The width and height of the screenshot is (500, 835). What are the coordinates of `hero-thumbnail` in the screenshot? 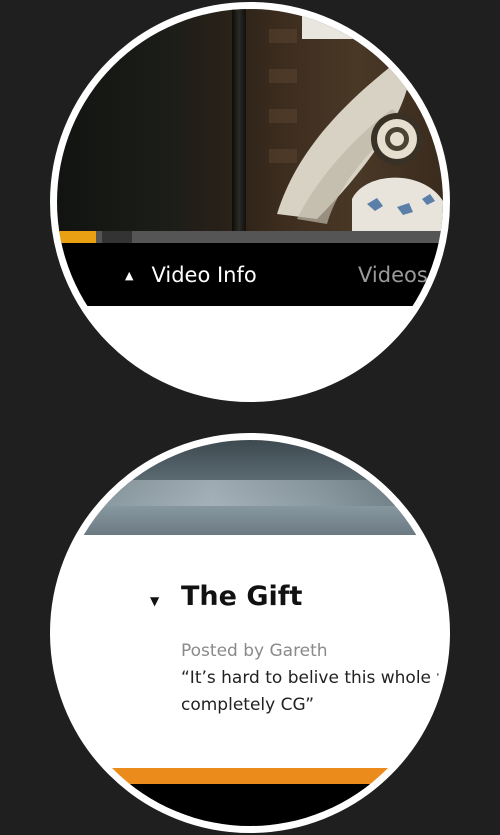 It's located at (250, 487).